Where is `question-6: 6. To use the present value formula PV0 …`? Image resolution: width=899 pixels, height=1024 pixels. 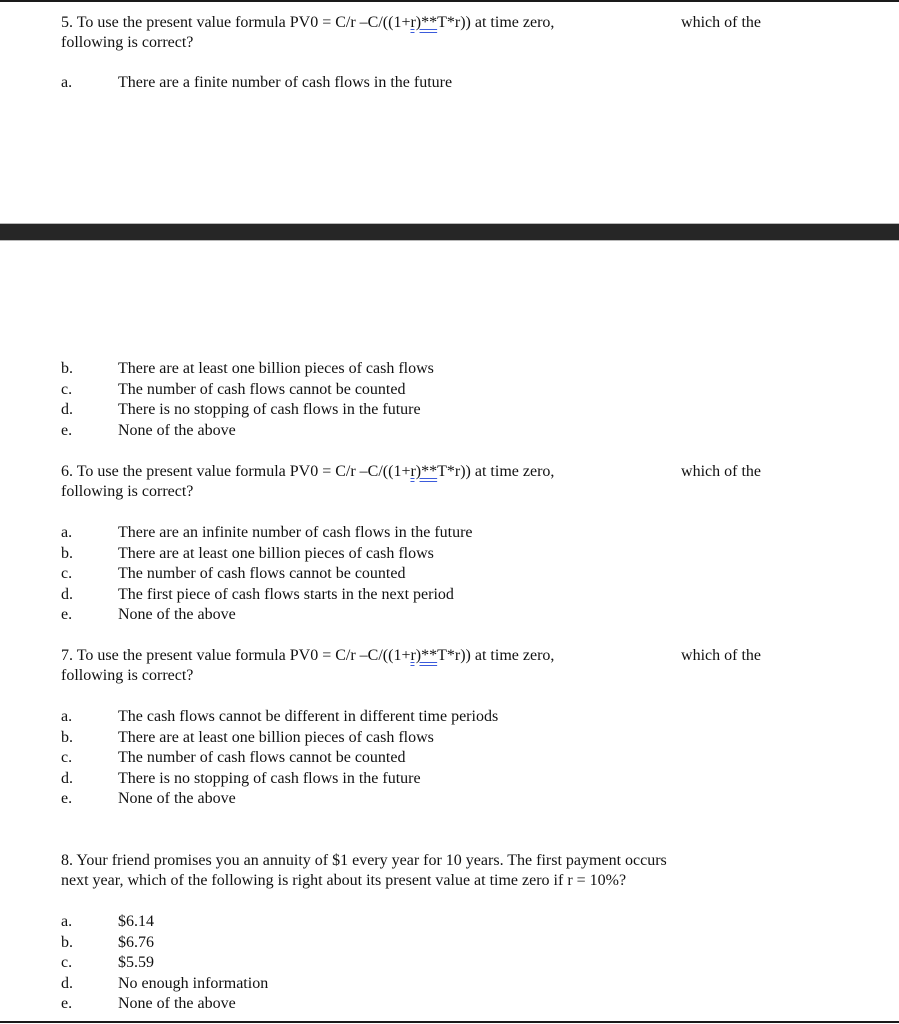
question-6: 6. To use the present value formula PV0 … is located at coordinates (411, 544).